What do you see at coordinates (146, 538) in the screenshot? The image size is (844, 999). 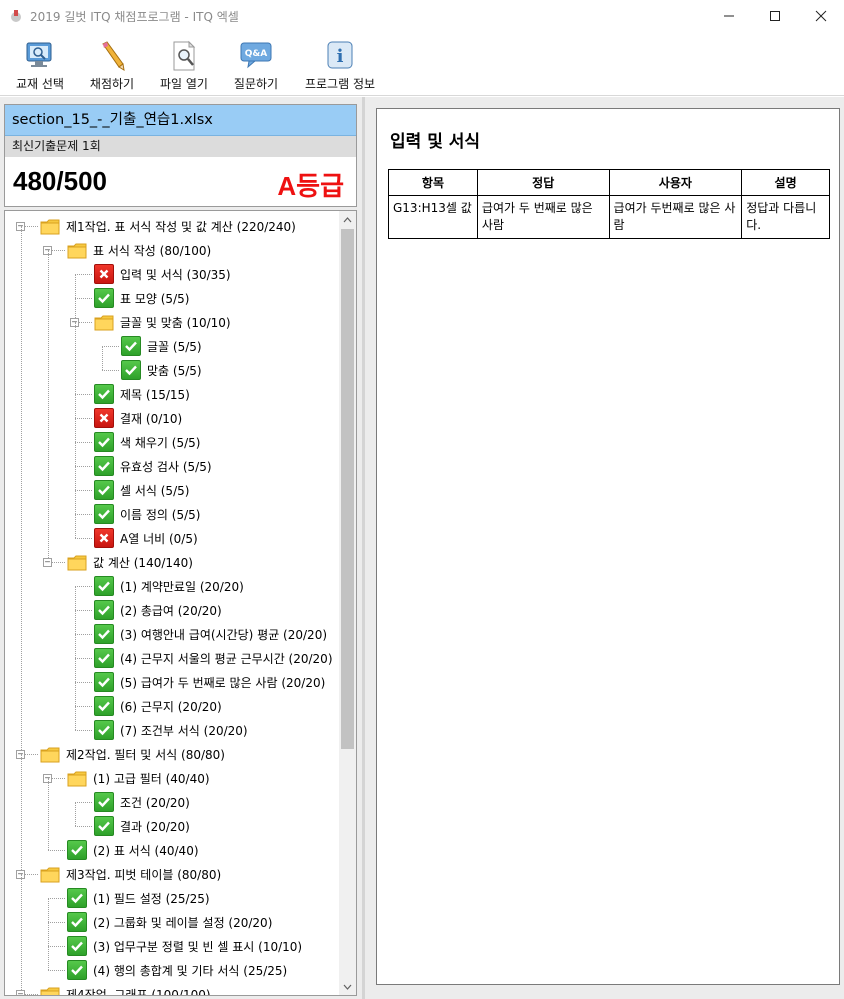 I see `tree-item: A열 너비 (0/5)` at bounding box center [146, 538].